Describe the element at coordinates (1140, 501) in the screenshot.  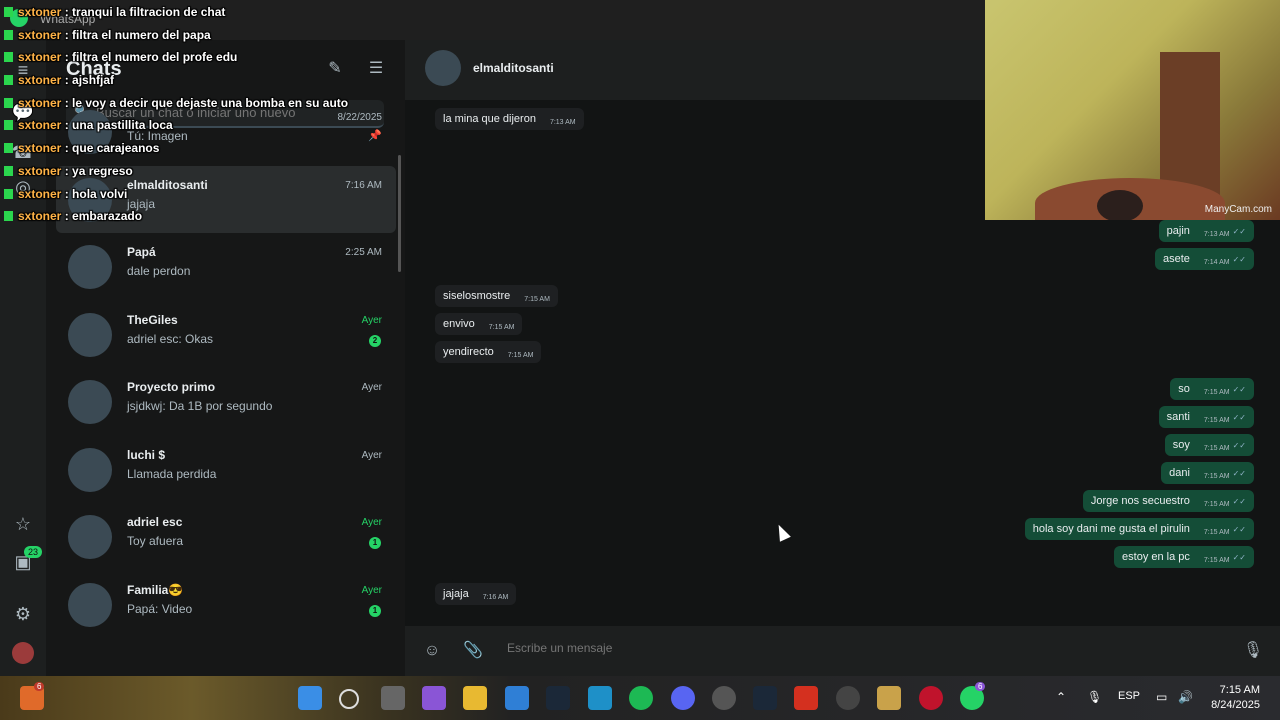
I see `message-text: Jorge nos secuestro` at that location.